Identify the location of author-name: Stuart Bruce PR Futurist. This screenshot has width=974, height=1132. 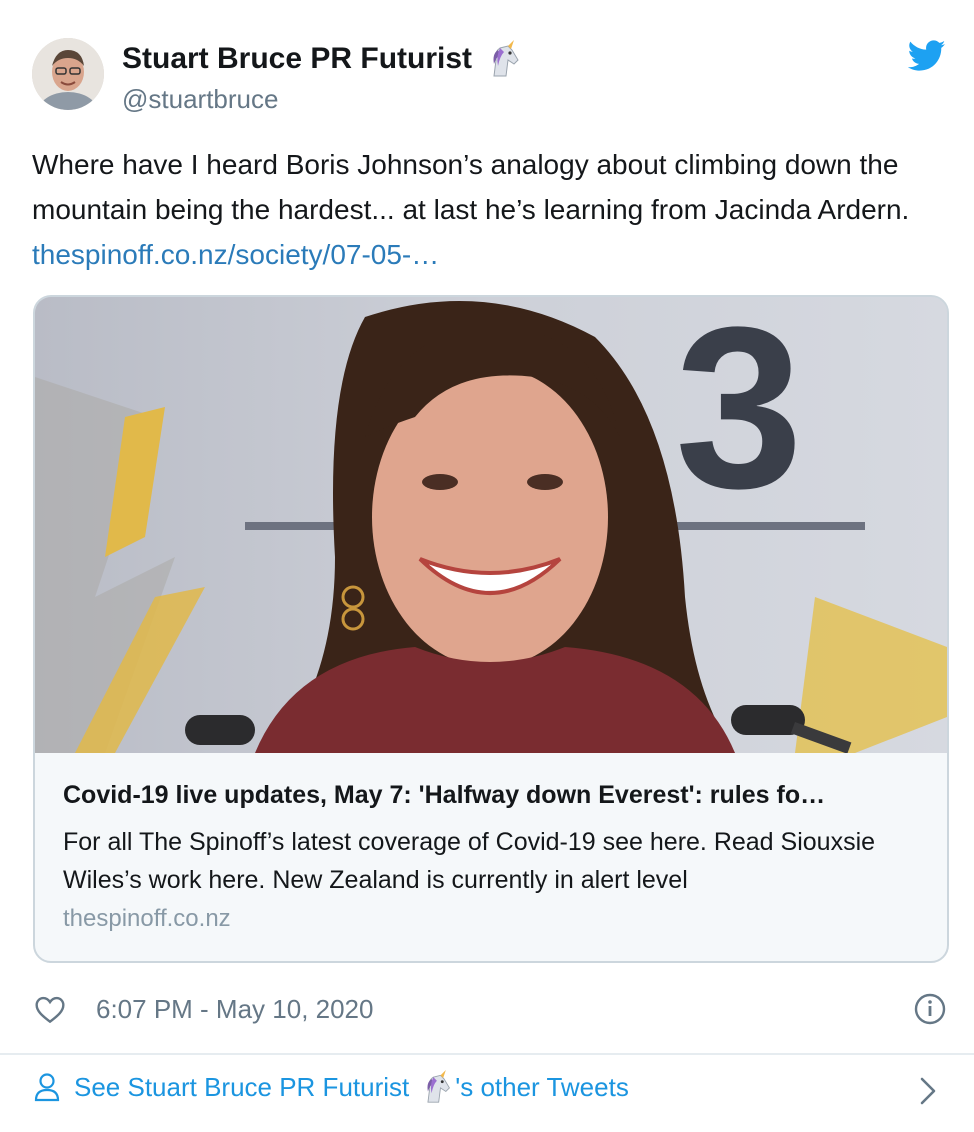
(322, 59).